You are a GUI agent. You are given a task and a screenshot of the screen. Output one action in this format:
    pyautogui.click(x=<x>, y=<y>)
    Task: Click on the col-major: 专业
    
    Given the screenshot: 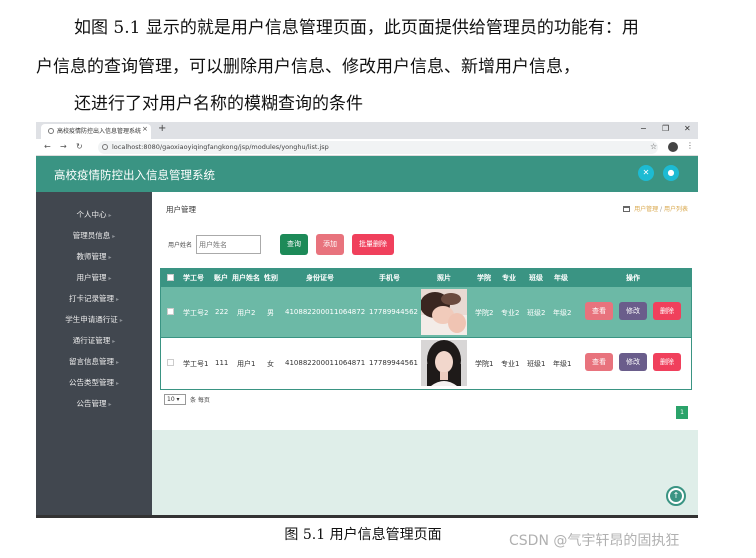 What is the action you would take?
    pyautogui.click(x=509, y=278)
    